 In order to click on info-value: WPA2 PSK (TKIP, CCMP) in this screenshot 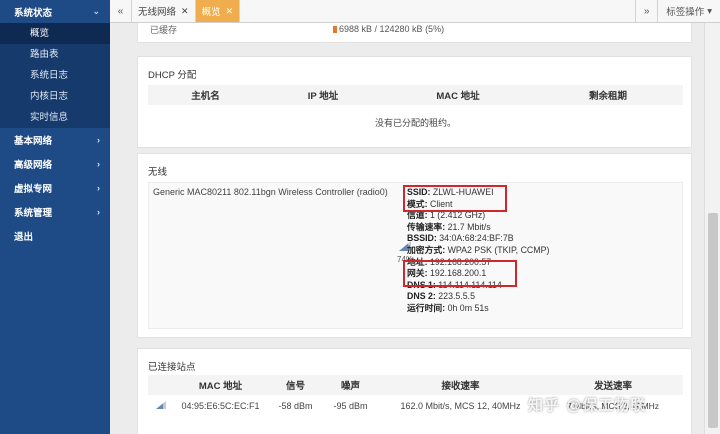, I will do `click(497, 249)`.